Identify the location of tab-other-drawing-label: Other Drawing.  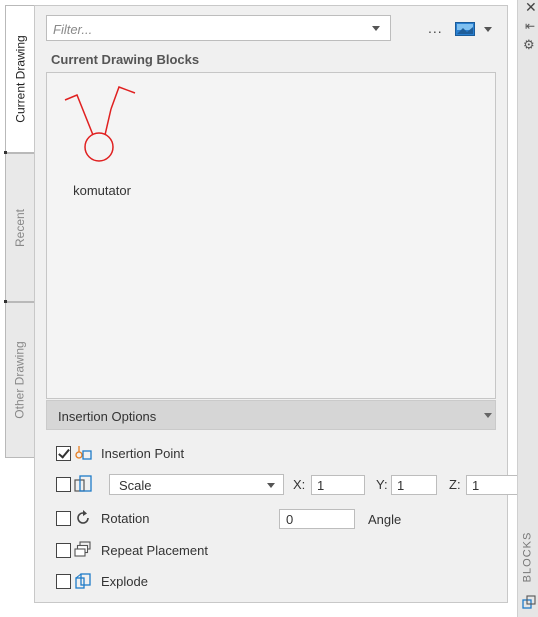
(20, 380).